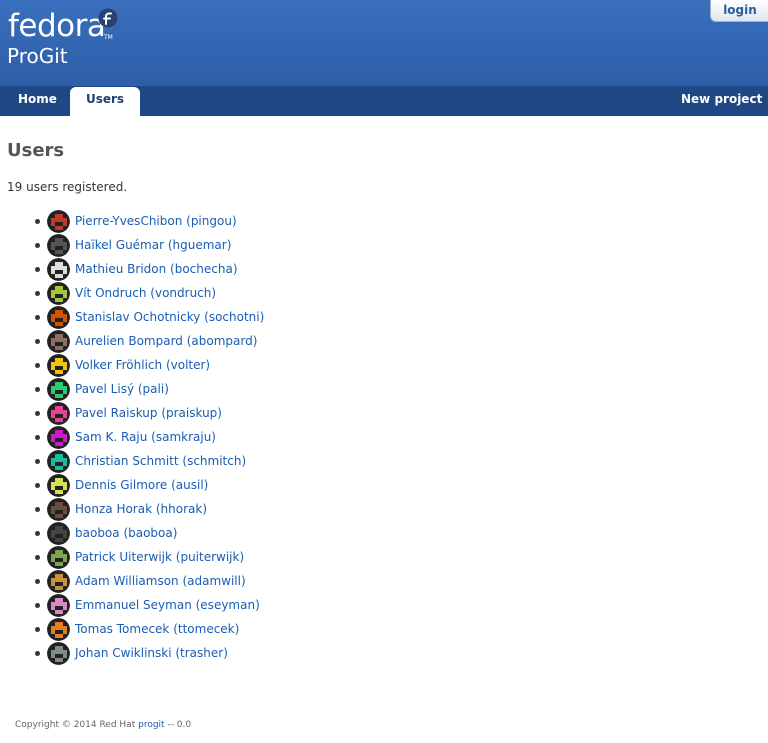 The height and width of the screenshot is (743, 768). What do you see at coordinates (384, 317) in the screenshot?
I see `list-item: Stanislav Ochotnicky (sochotni)` at bounding box center [384, 317].